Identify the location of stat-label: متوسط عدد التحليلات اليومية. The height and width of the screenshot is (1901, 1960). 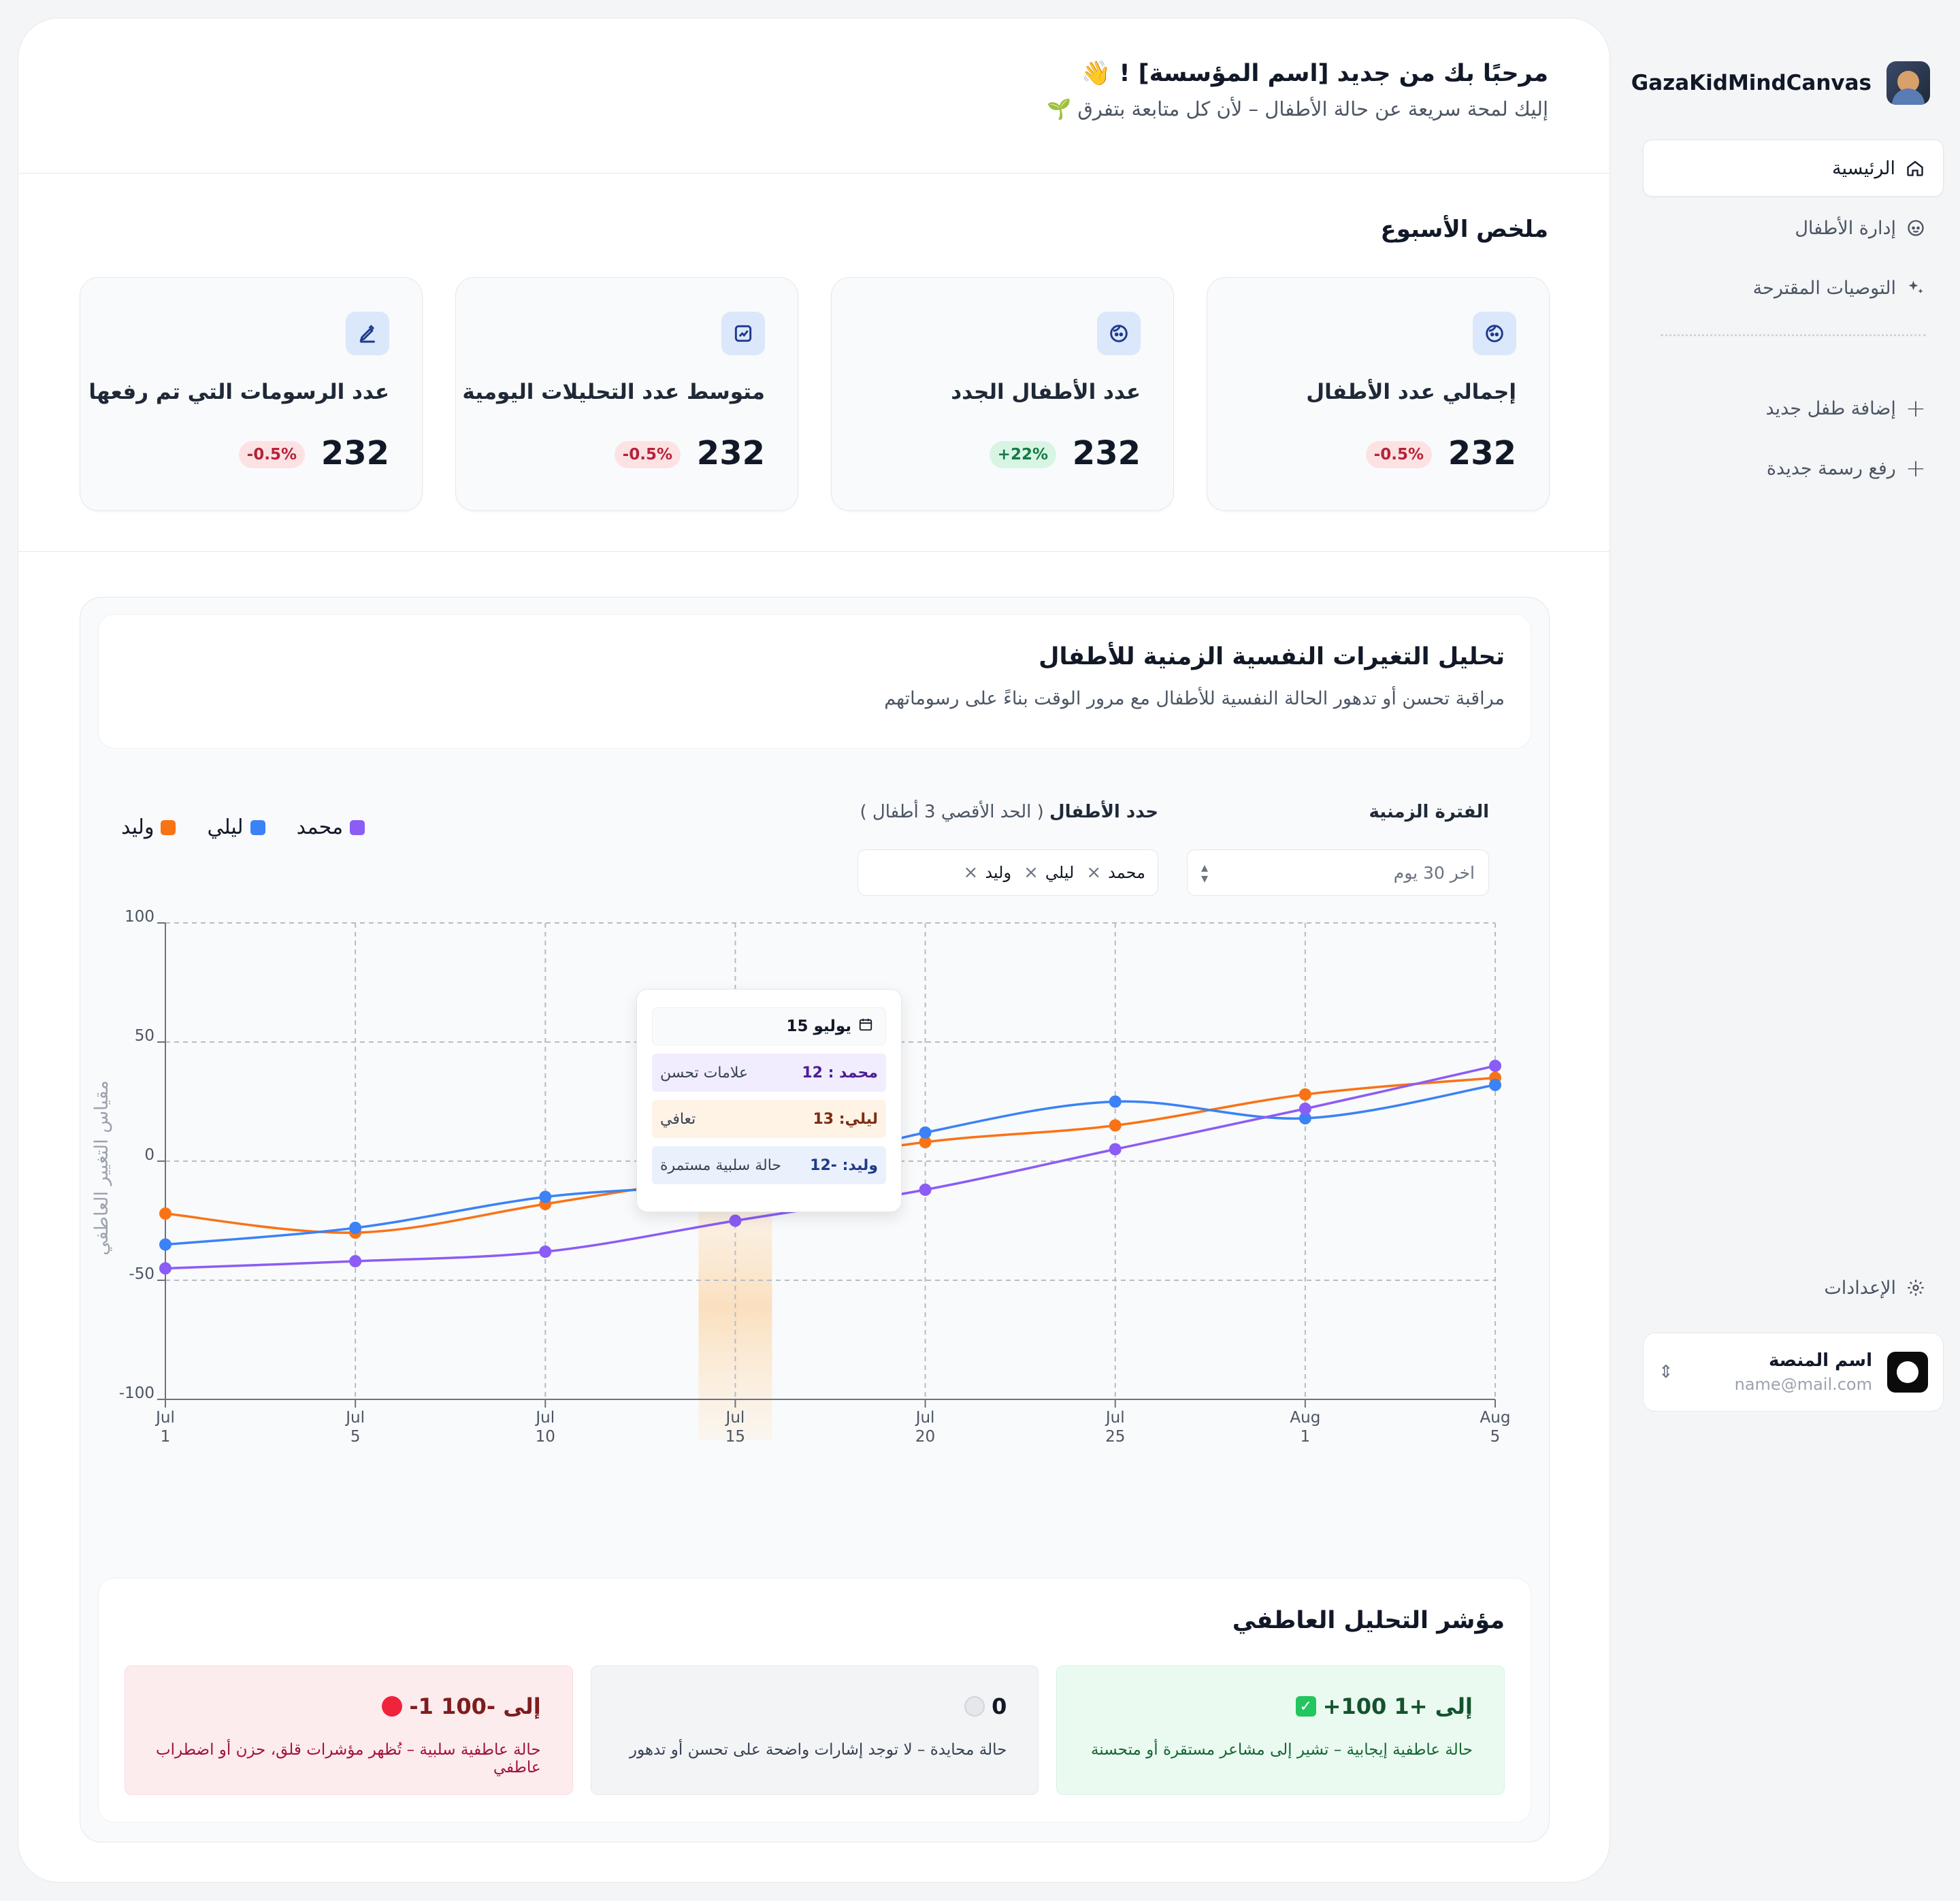
(613, 392).